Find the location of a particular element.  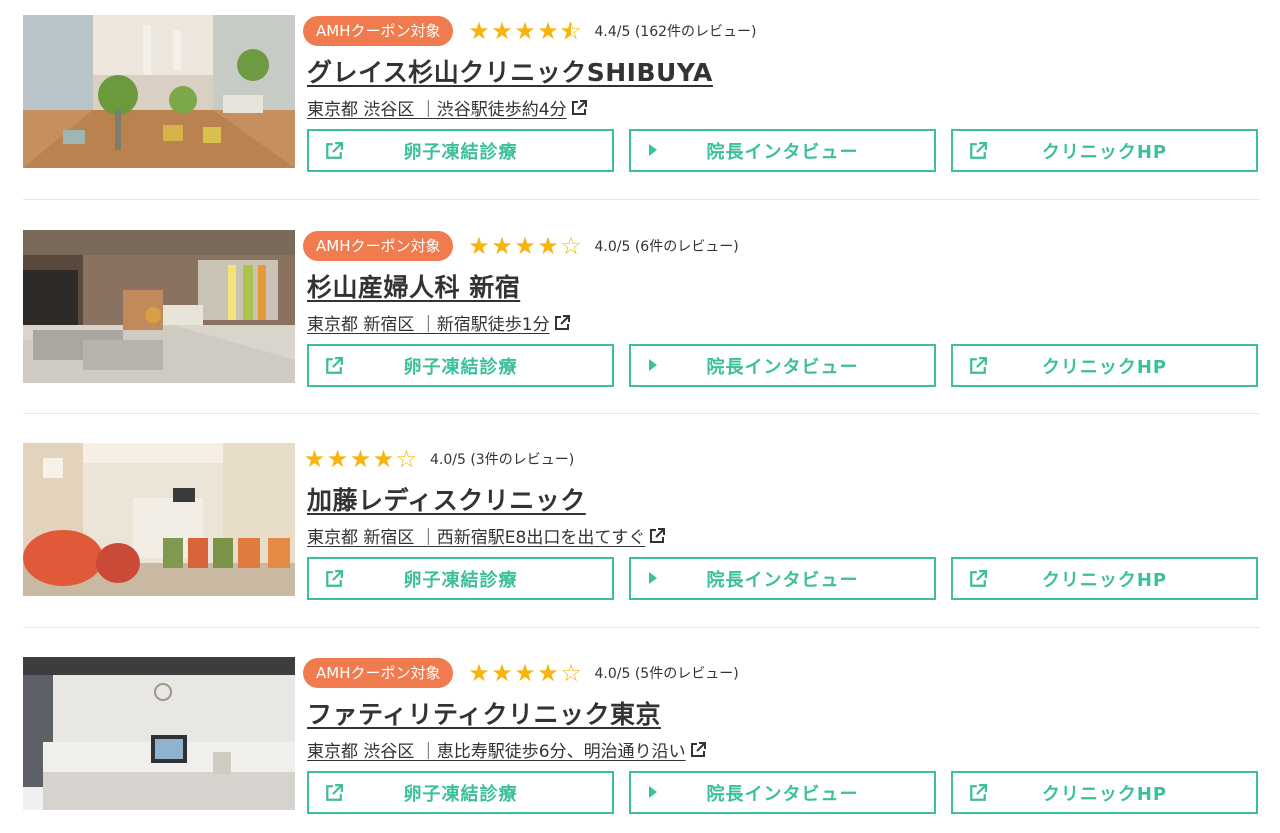

rating-text: 4.4/5 (162件のレビュー) is located at coordinates (675, 32).